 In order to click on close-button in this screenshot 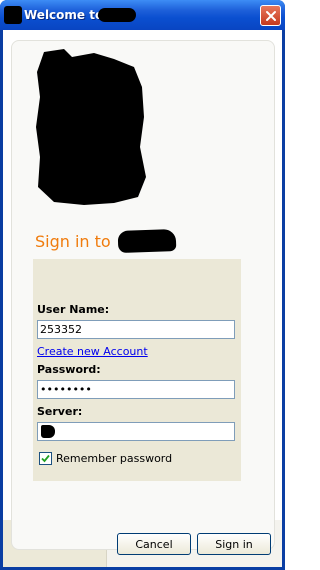, I will do `click(270, 15)`.